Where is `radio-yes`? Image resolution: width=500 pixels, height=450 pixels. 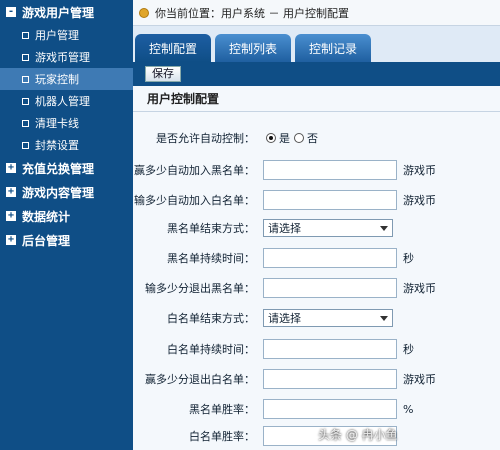 radio-yes is located at coordinates (271, 138).